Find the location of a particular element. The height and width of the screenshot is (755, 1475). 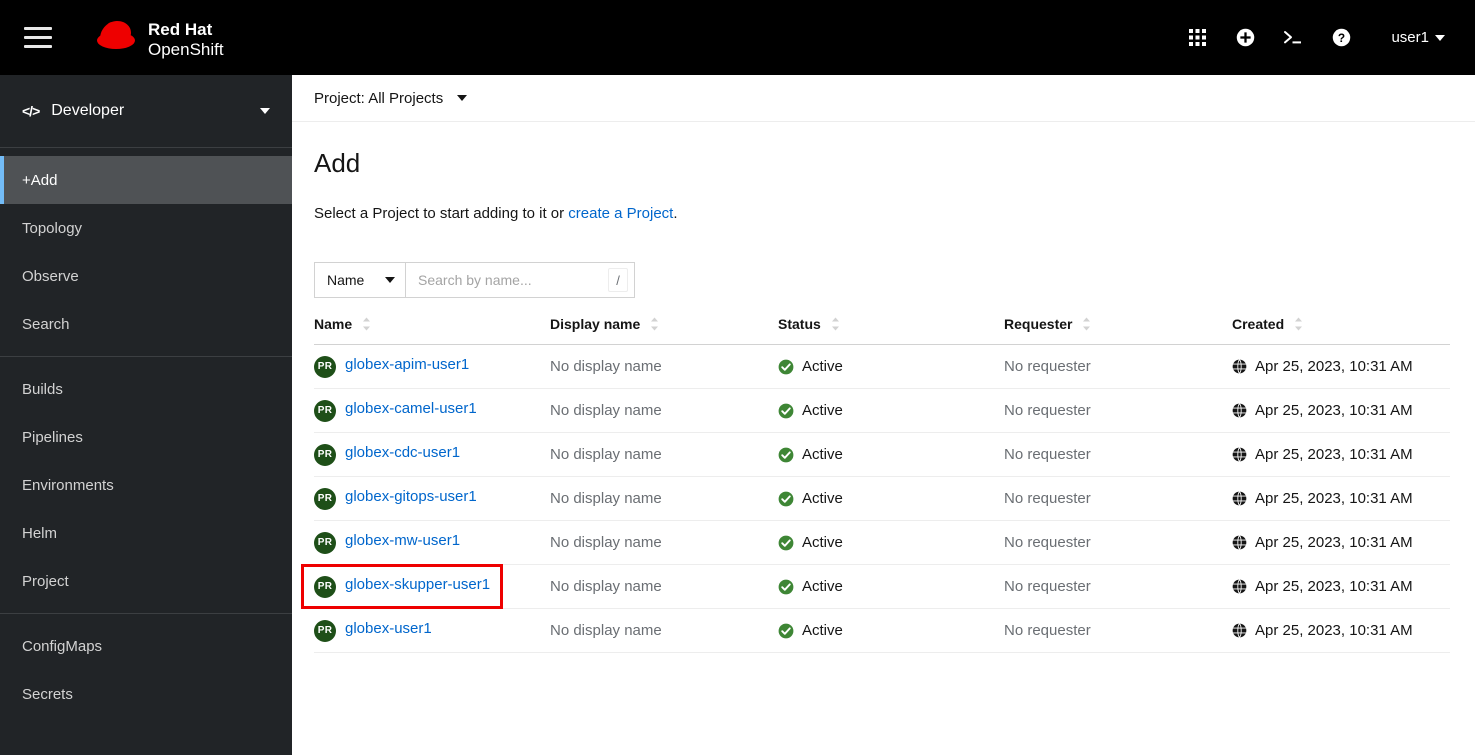

project-link: globex-camel-user1 is located at coordinates (411, 411).